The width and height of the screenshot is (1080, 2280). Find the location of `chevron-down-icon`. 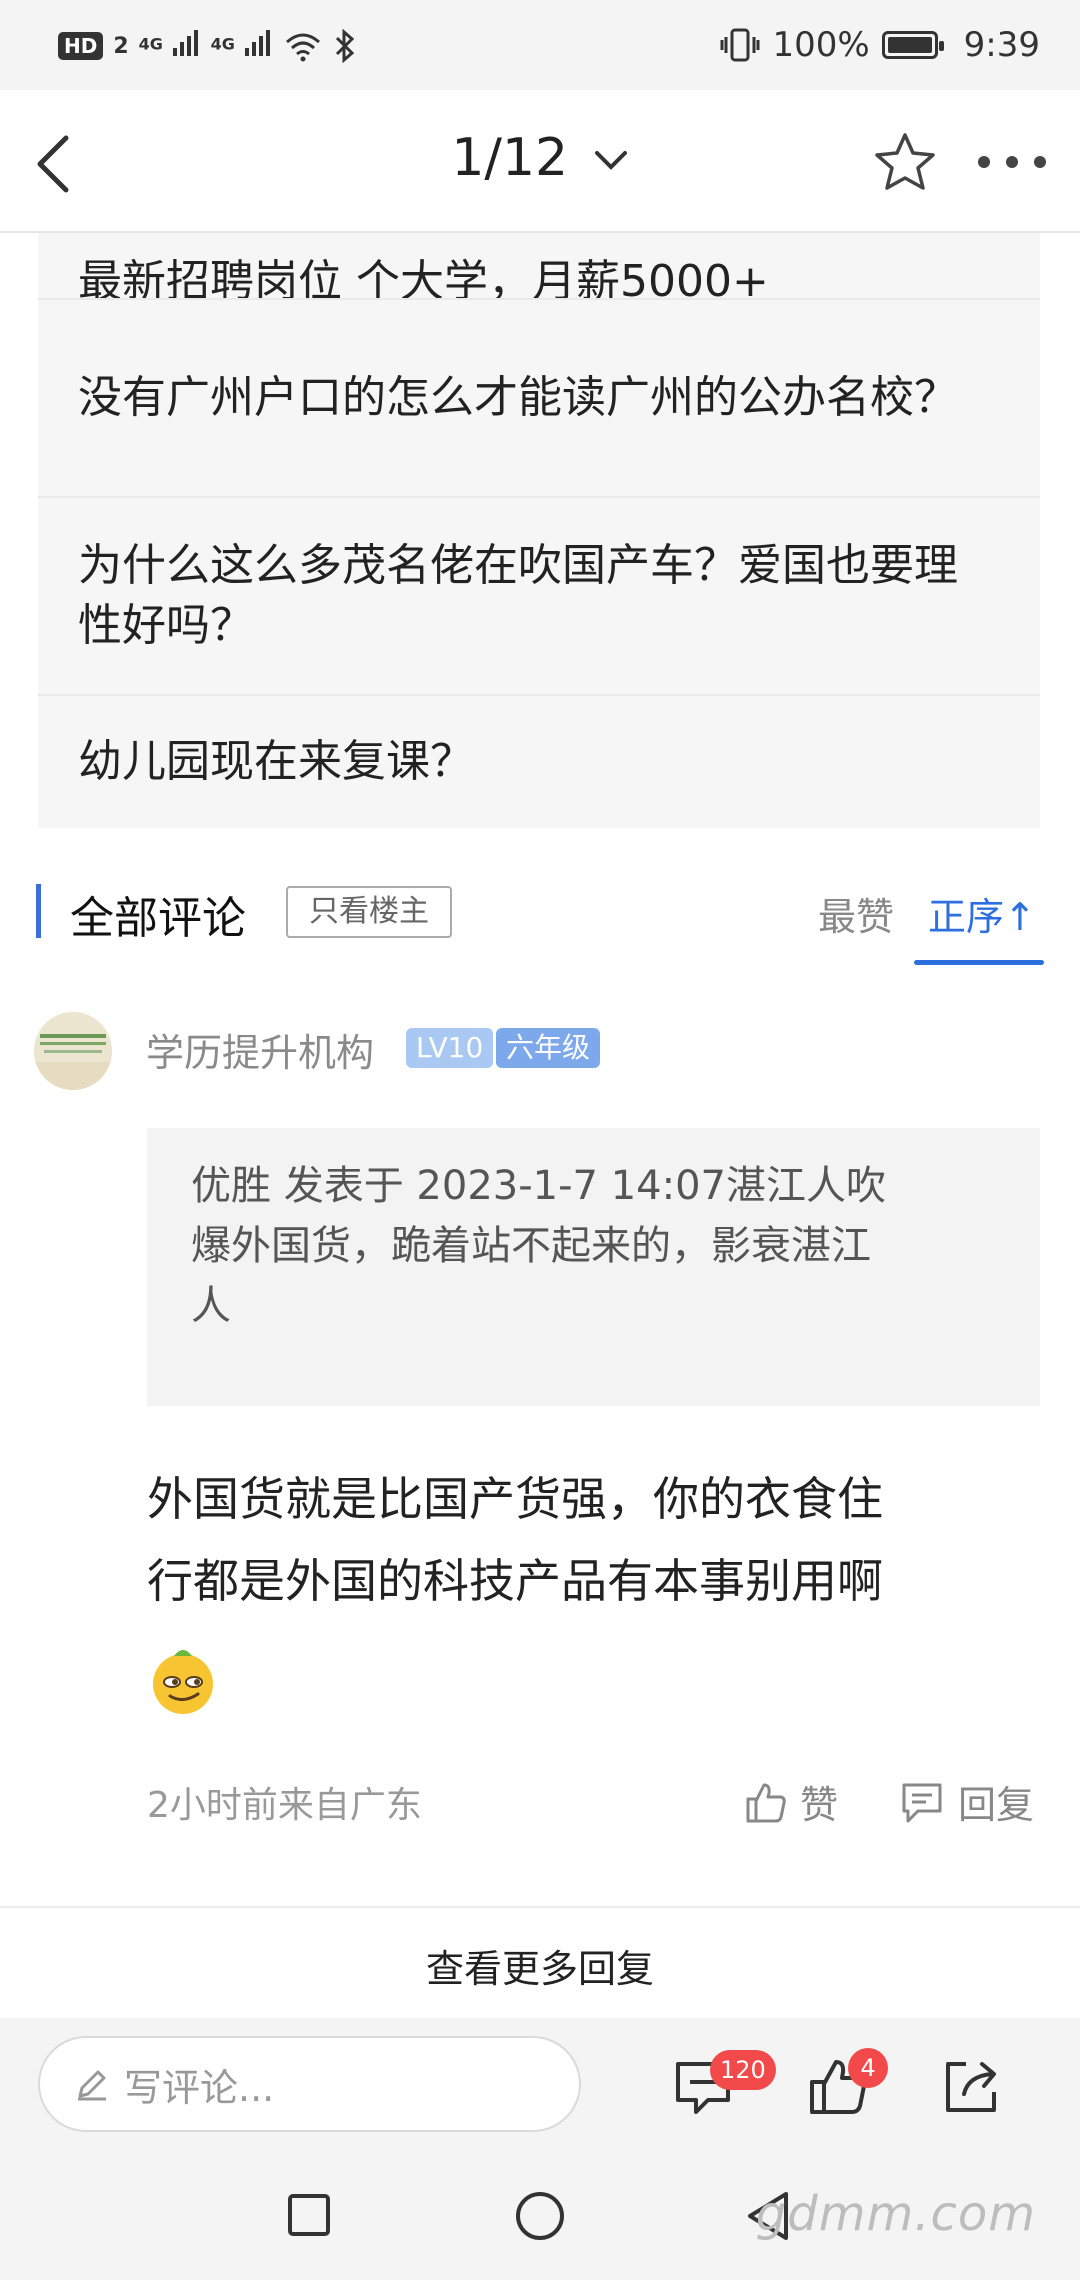

chevron-down-icon is located at coordinates (610, 160).